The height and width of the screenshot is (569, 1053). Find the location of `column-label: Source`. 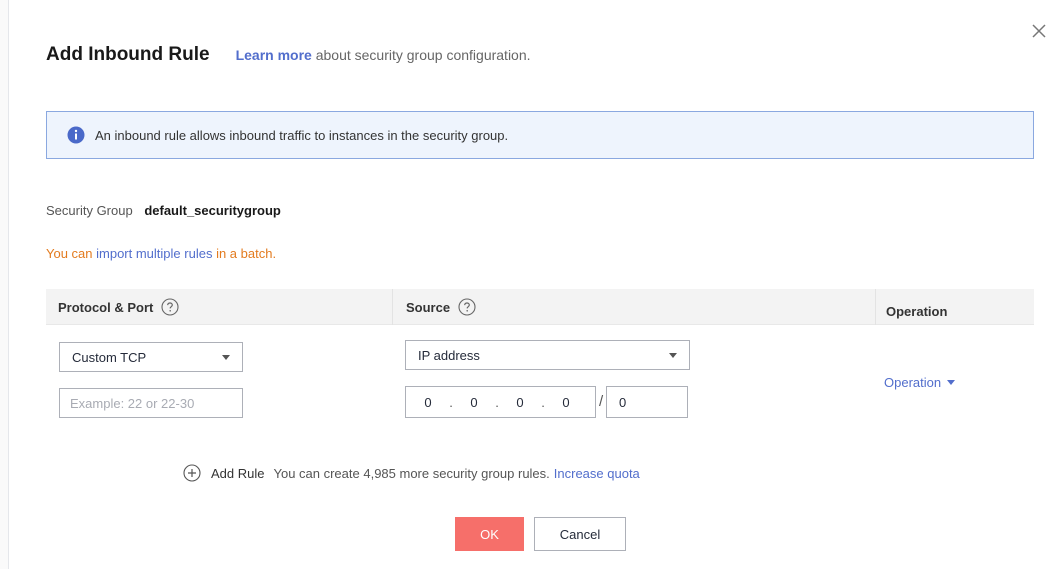

column-label: Source is located at coordinates (428, 307).